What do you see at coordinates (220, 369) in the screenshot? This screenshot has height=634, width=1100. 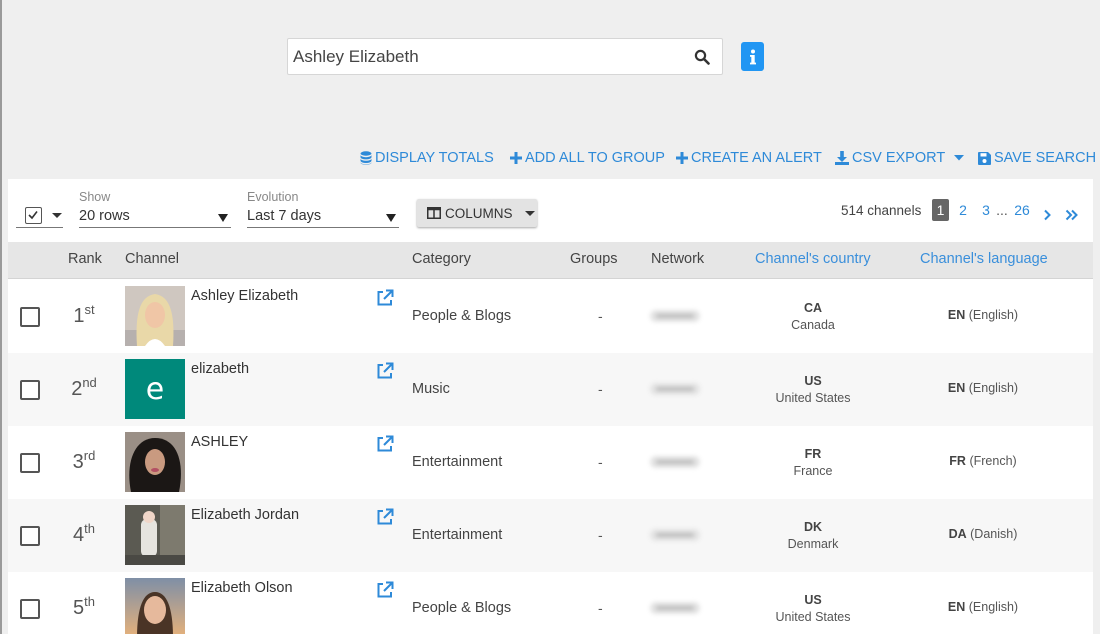 I see `channel-name: elizabeth` at bounding box center [220, 369].